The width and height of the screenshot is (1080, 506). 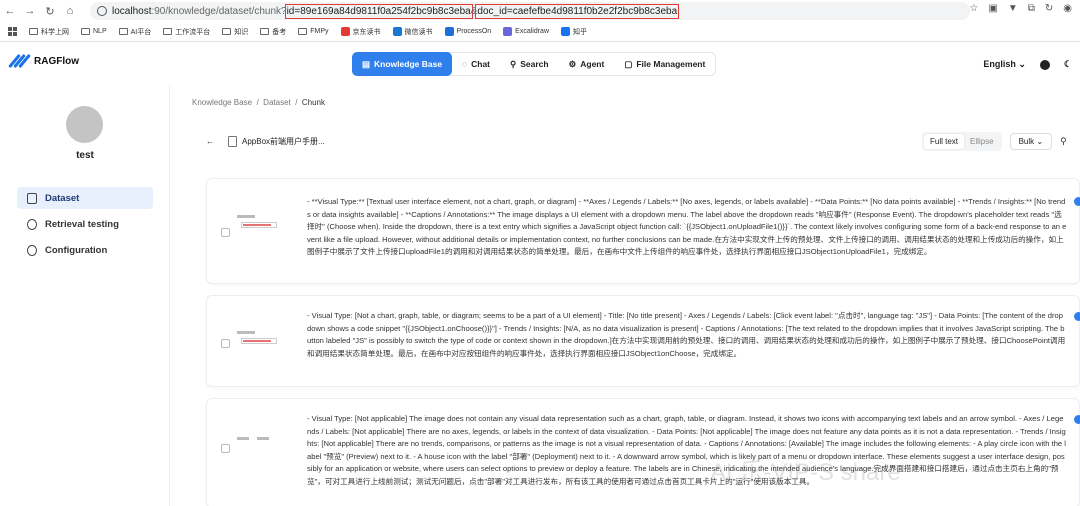 I want to click on url-host: localhost, so click(x=132, y=11).